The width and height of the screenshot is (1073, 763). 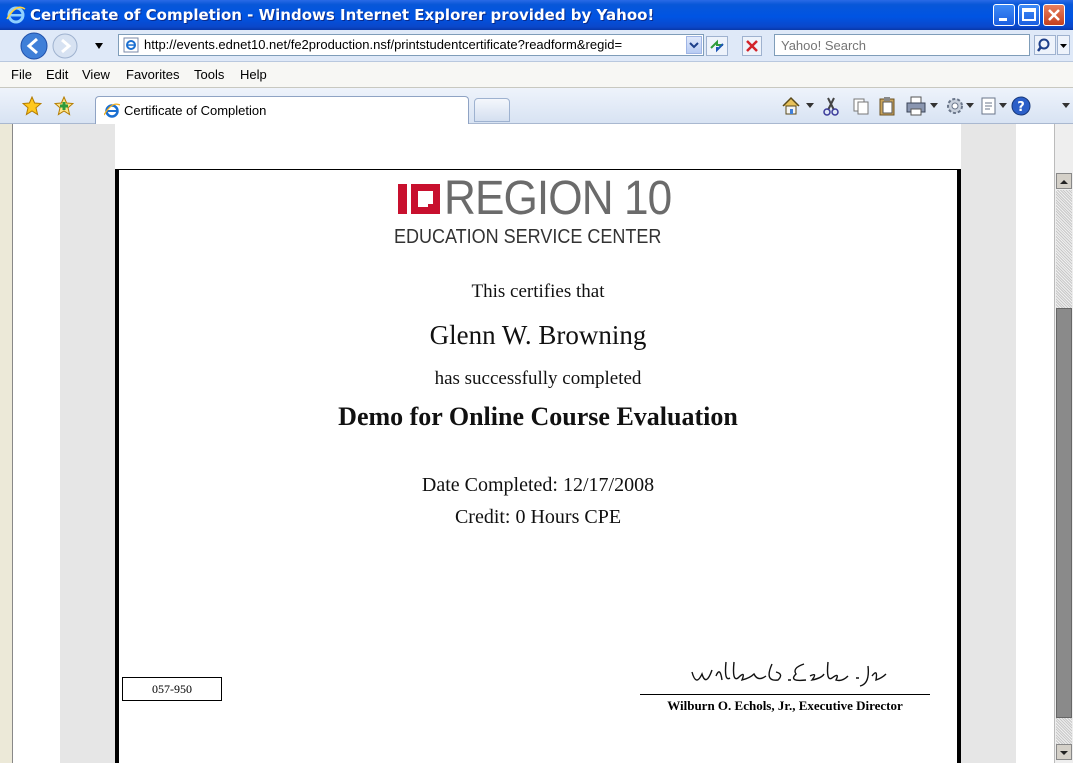 I want to click on scroll-up-icon, so click(x=1064, y=182).